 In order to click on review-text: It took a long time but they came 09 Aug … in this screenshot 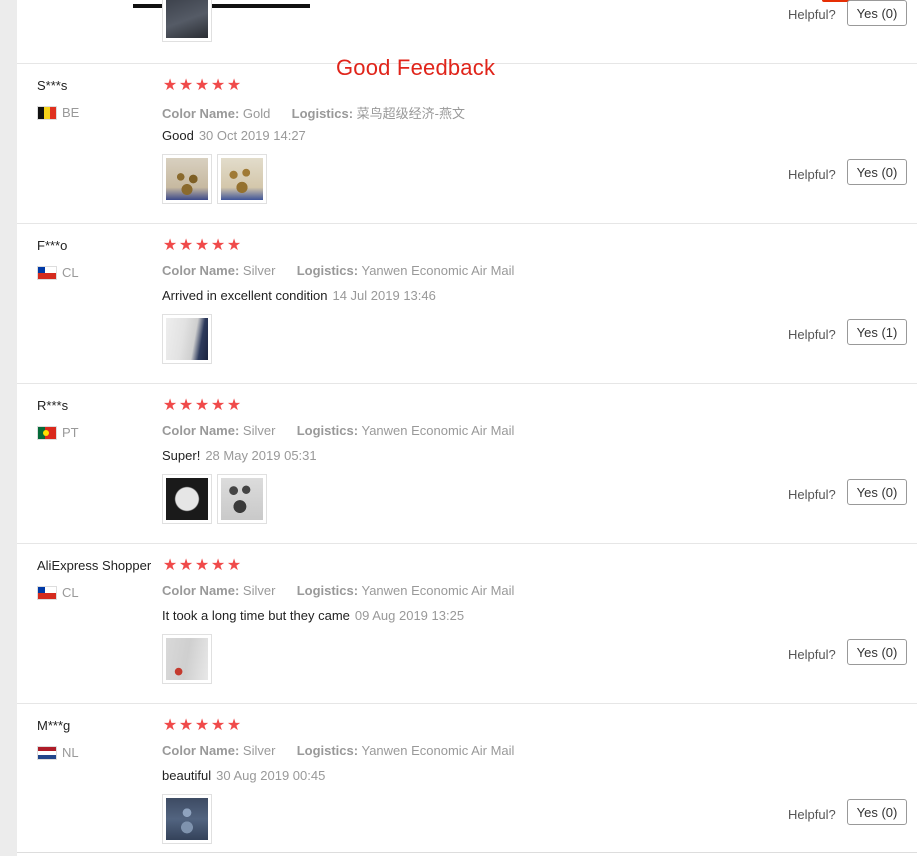, I will do `click(313, 615)`.